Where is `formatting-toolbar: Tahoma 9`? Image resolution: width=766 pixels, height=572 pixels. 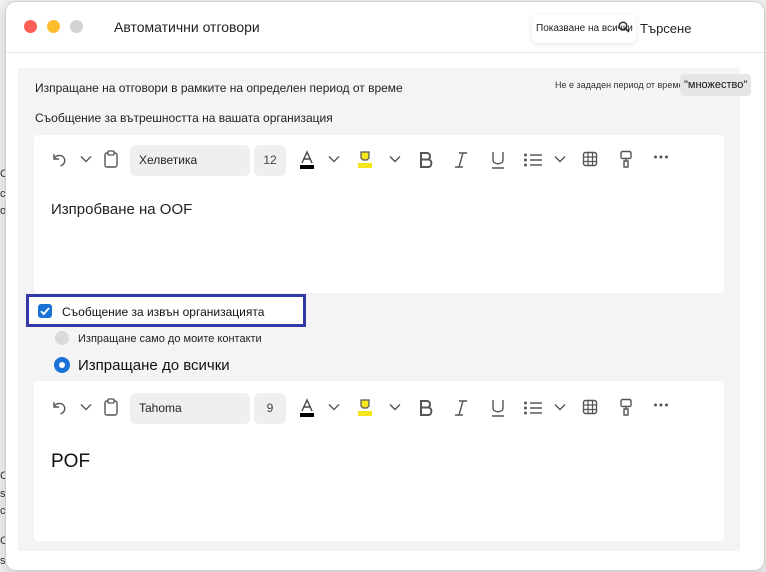 formatting-toolbar: Tahoma 9 is located at coordinates (379, 406).